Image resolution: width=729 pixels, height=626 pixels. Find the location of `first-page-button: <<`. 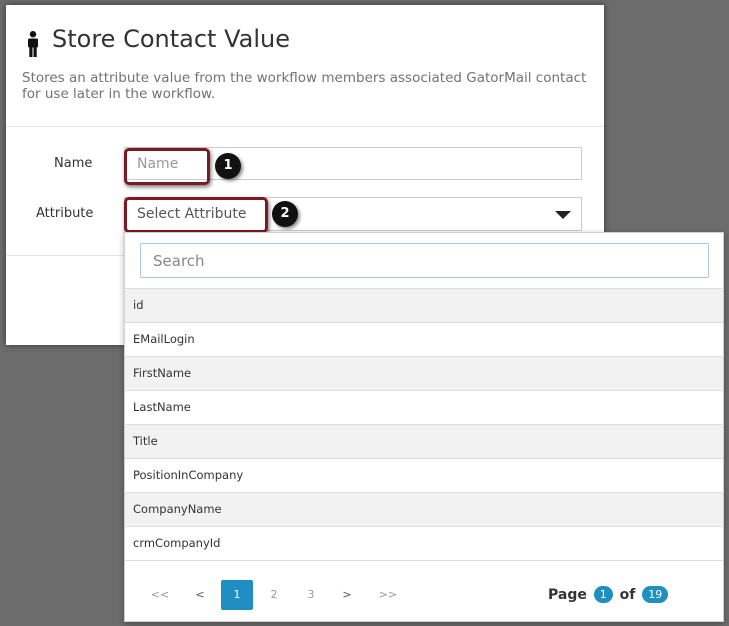

first-page-button: << is located at coordinates (160, 595).